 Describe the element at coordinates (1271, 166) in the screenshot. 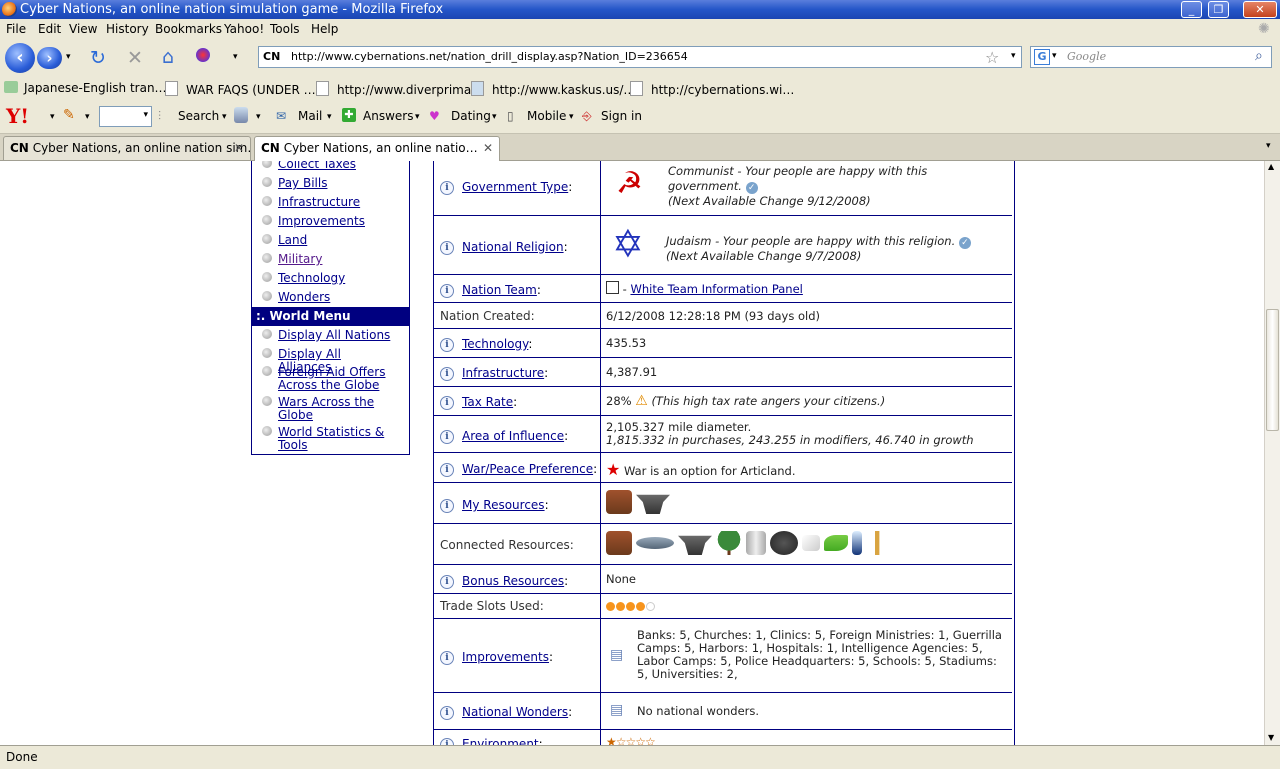

I see `scroll-up-icon: ▲` at that location.